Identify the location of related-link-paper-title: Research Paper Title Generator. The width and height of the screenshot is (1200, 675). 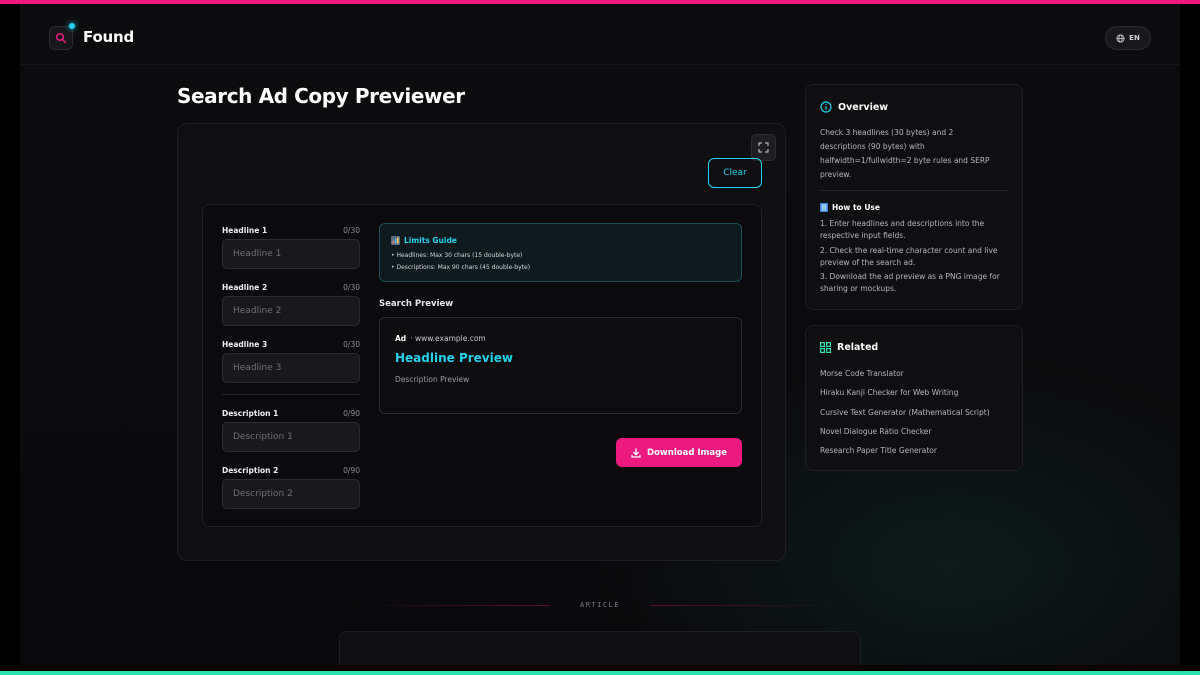
(878, 450).